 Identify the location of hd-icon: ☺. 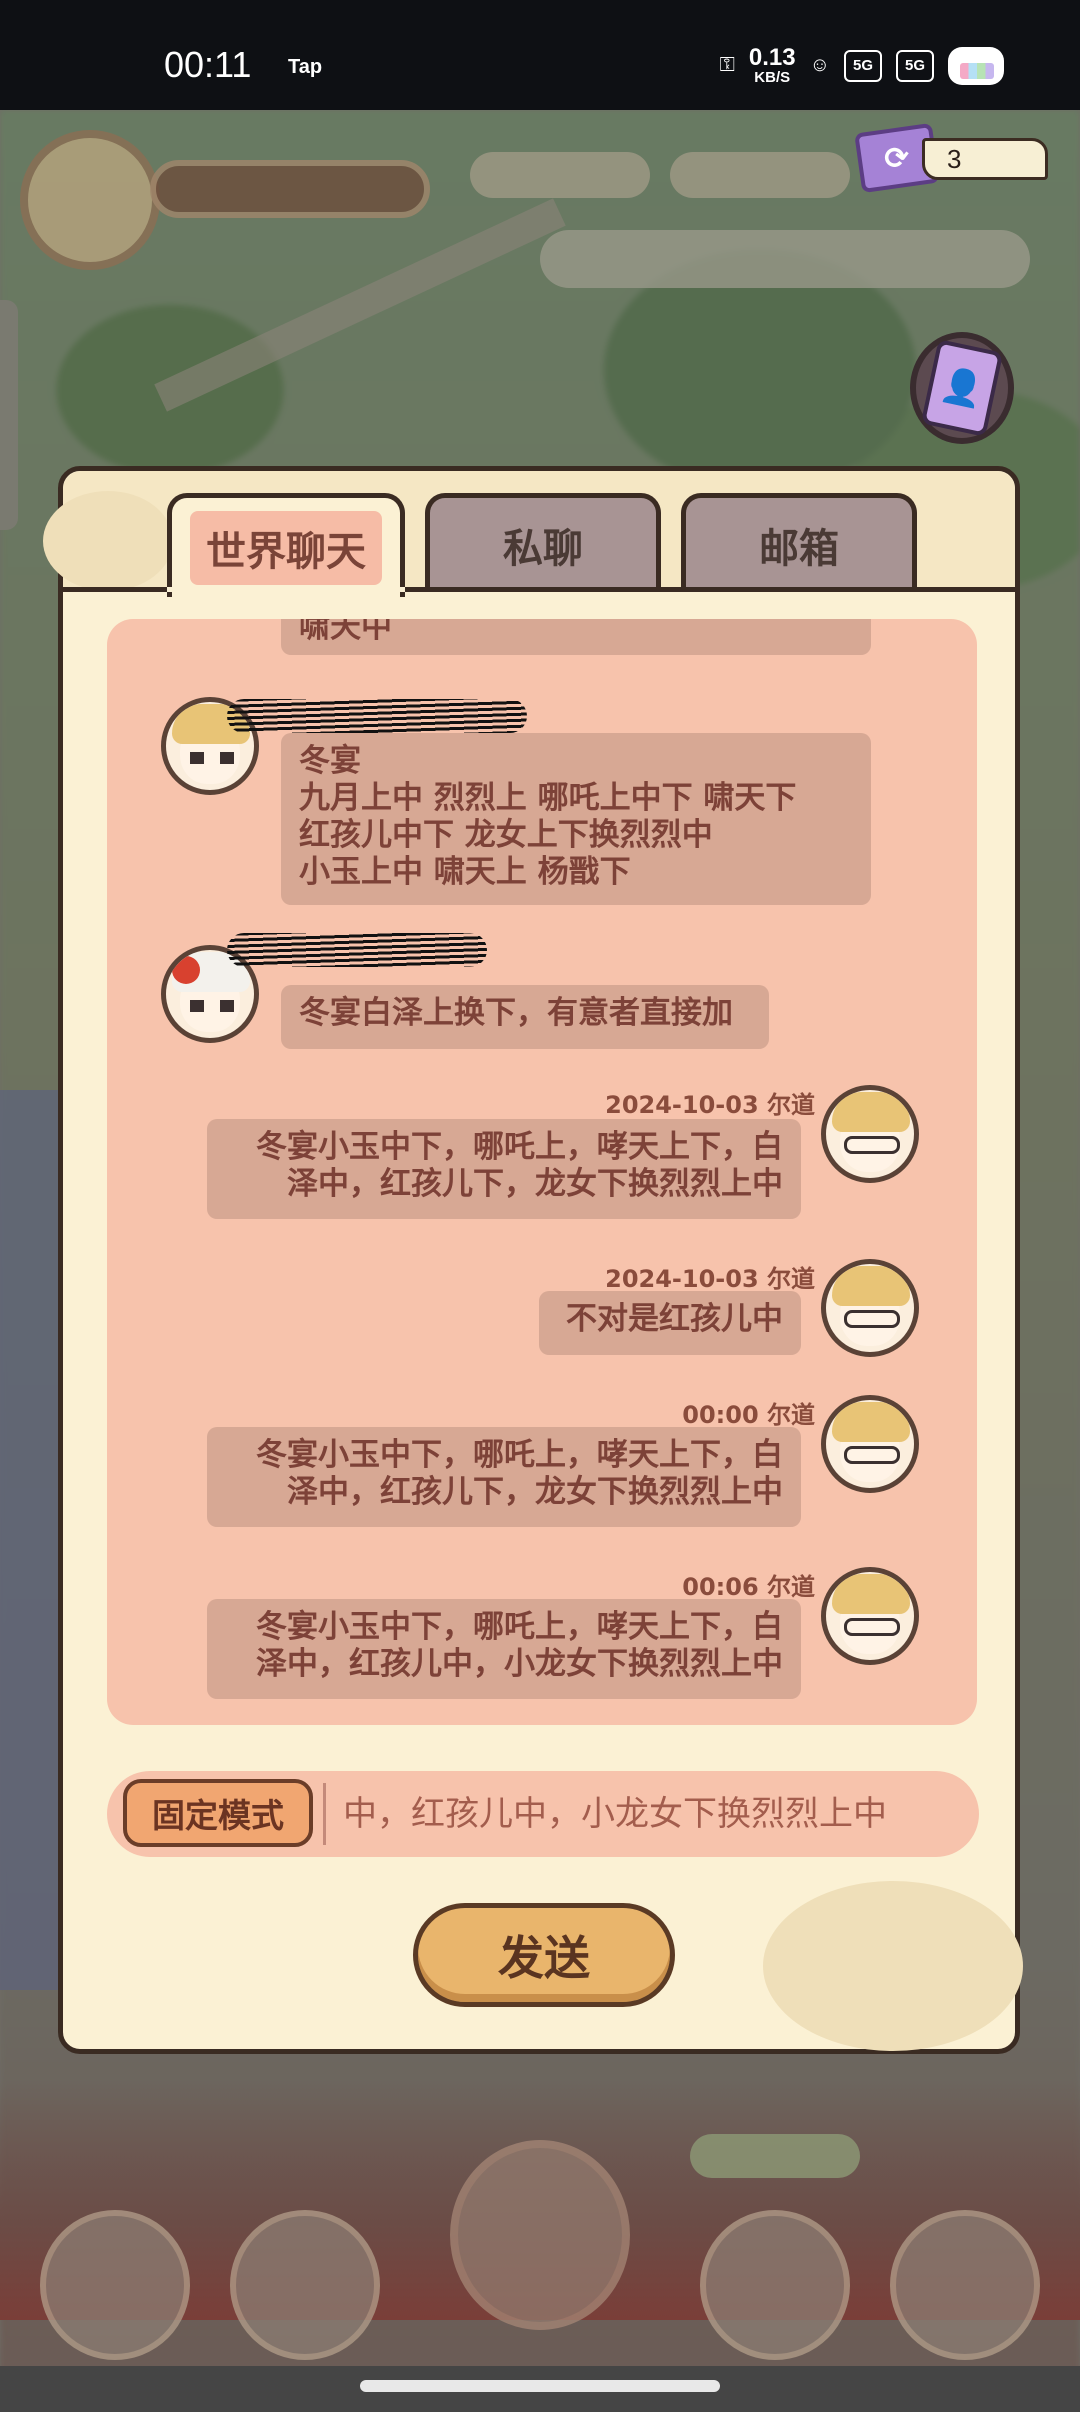
(819, 65).